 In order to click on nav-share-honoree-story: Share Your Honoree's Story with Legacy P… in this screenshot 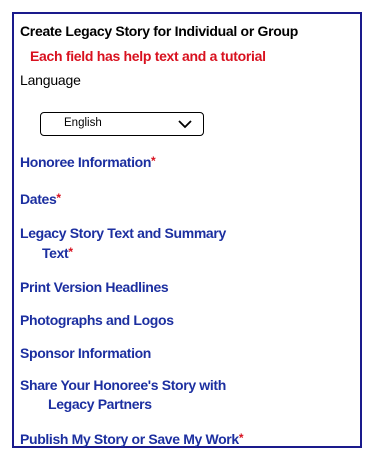, I will do `click(123, 395)`.